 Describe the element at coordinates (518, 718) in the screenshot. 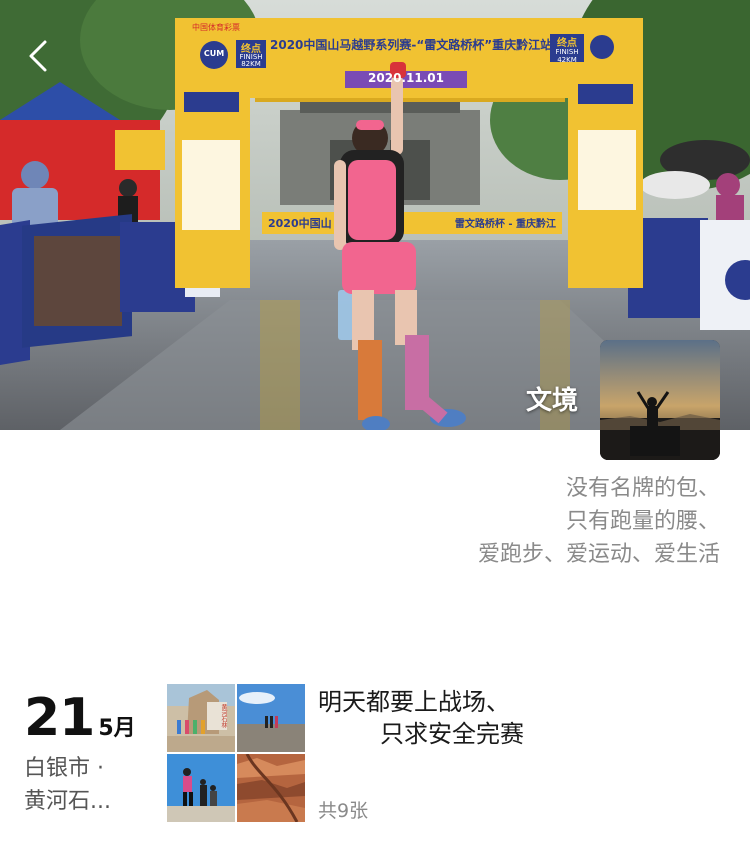

I see `post-text: 明天都要上战场、 只求安全完赛` at that location.